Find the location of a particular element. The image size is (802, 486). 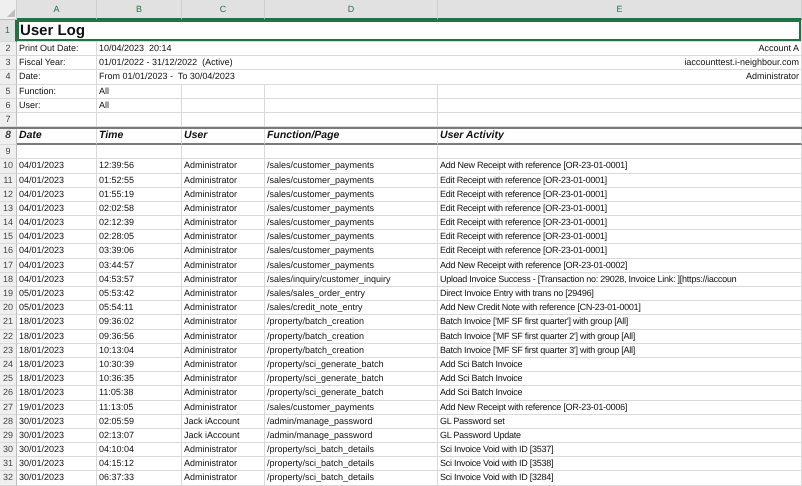

table-cell: 02:02:58 is located at coordinates (139, 209).